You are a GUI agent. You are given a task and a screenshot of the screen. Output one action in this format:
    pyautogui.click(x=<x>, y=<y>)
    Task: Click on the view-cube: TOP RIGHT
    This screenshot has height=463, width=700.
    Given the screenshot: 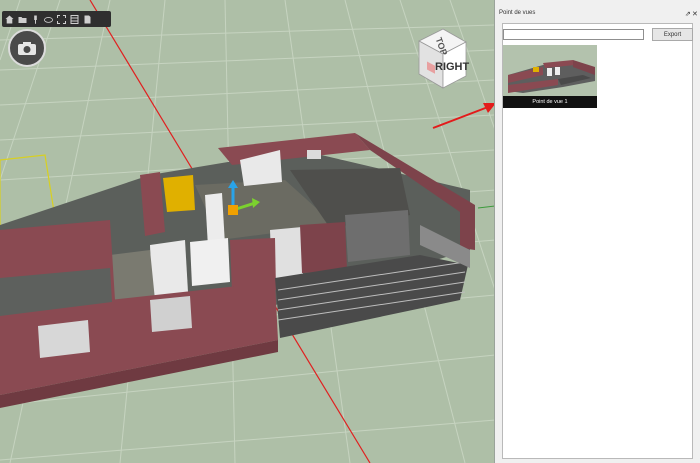 What is the action you would take?
    pyautogui.click(x=443, y=57)
    